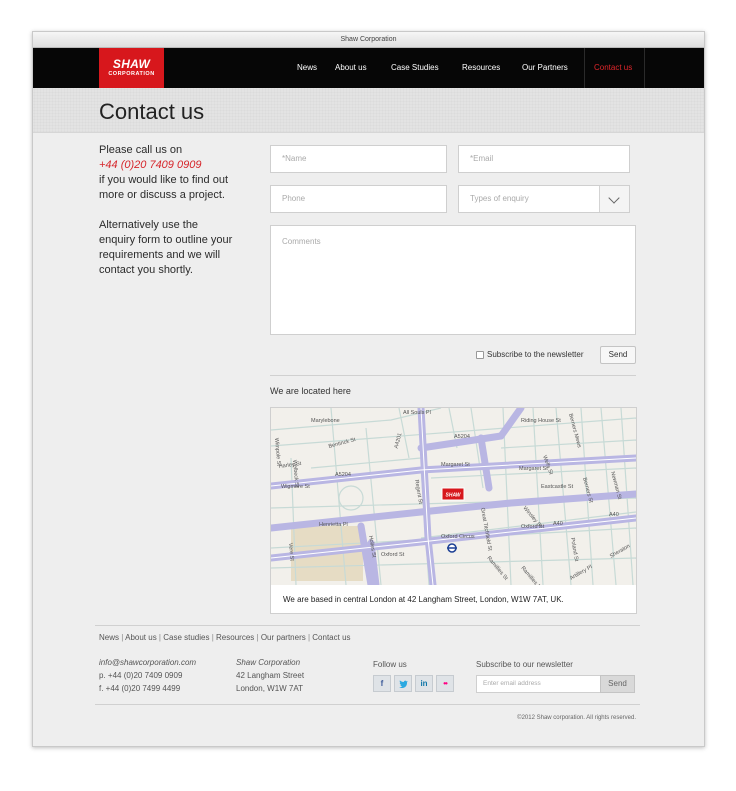 The height and width of the screenshot is (791, 736). I want to click on send-button: Send, so click(618, 355).